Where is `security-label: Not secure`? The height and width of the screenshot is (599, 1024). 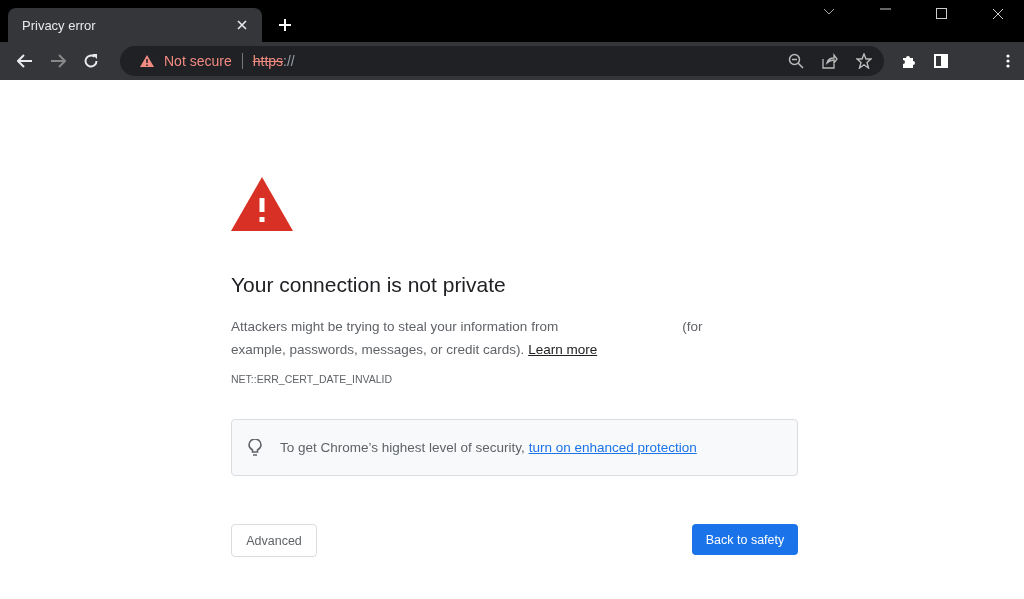
security-label: Not secure is located at coordinates (198, 61).